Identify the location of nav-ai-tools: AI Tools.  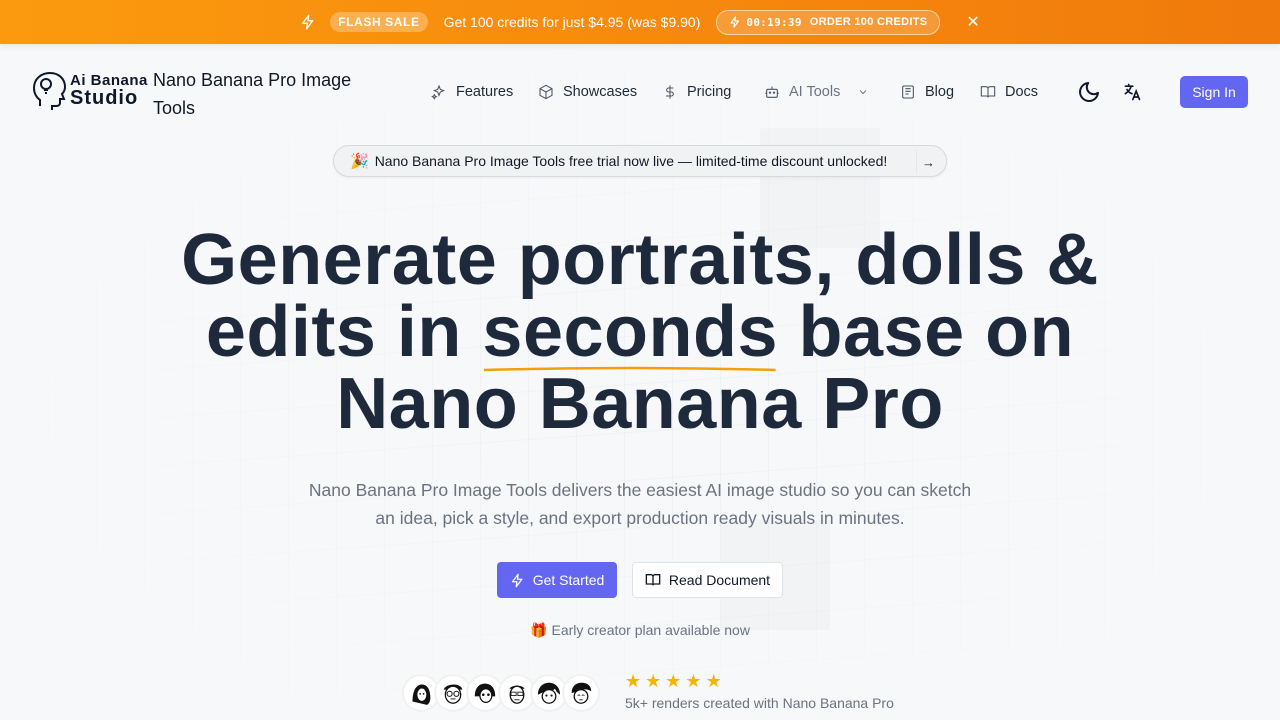
(816, 92).